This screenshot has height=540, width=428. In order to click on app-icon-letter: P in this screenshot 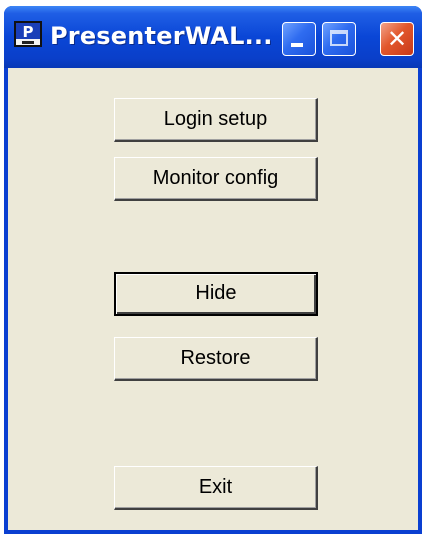, I will do `click(28, 32)`.